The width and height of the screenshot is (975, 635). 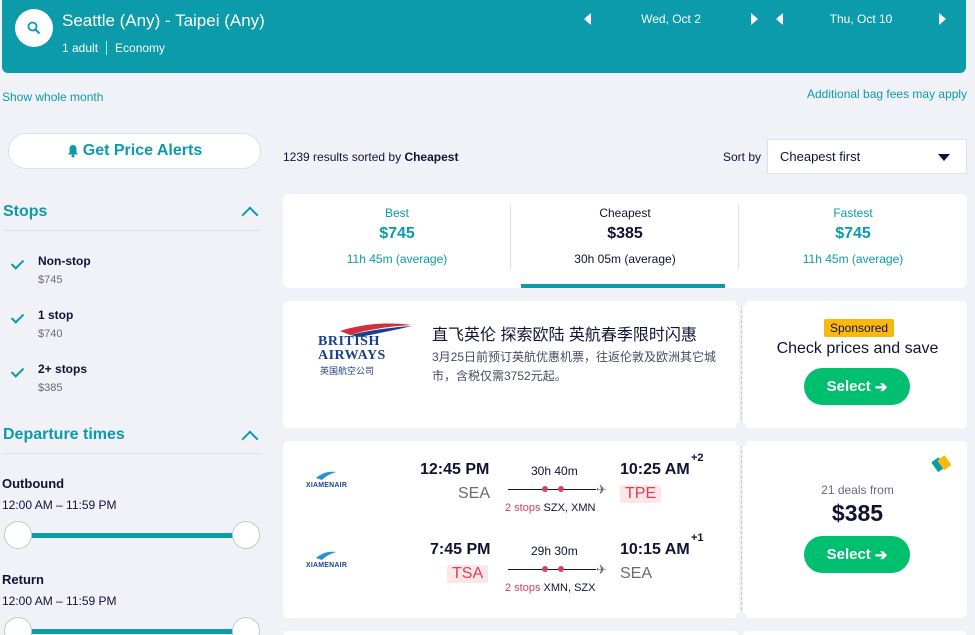 I want to click on leg-duration: 29h 30m, so click(x=554, y=551).